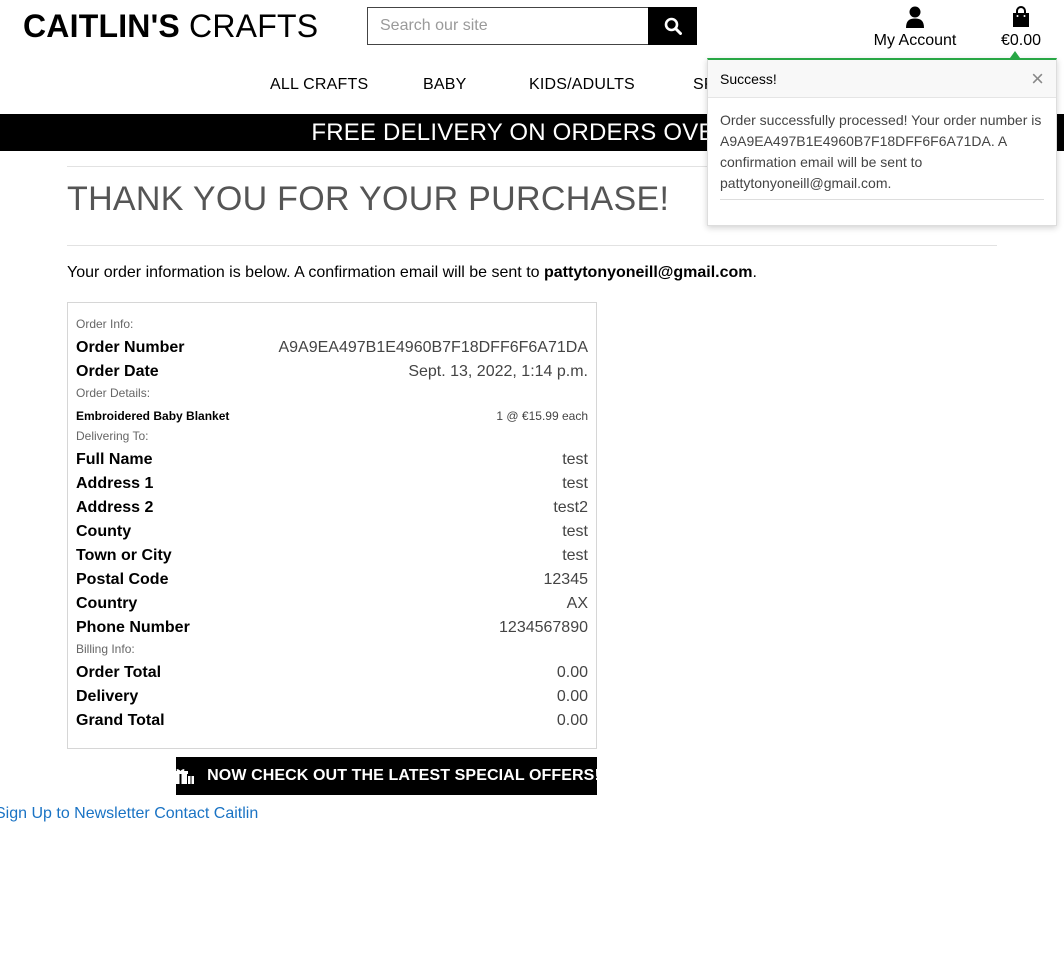 The width and height of the screenshot is (1064, 960). I want to click on order-number-value: A9A9EA497B1E4960B7F18DFF6F6A71DA, so click(433, 347).